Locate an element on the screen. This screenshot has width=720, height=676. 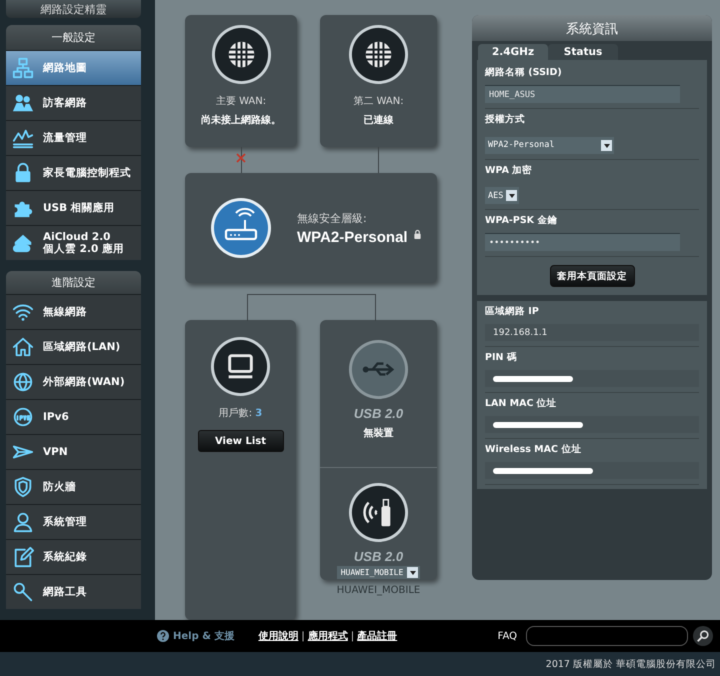
dropdown: WPA2-Personal is located at coordinates (549, 145).